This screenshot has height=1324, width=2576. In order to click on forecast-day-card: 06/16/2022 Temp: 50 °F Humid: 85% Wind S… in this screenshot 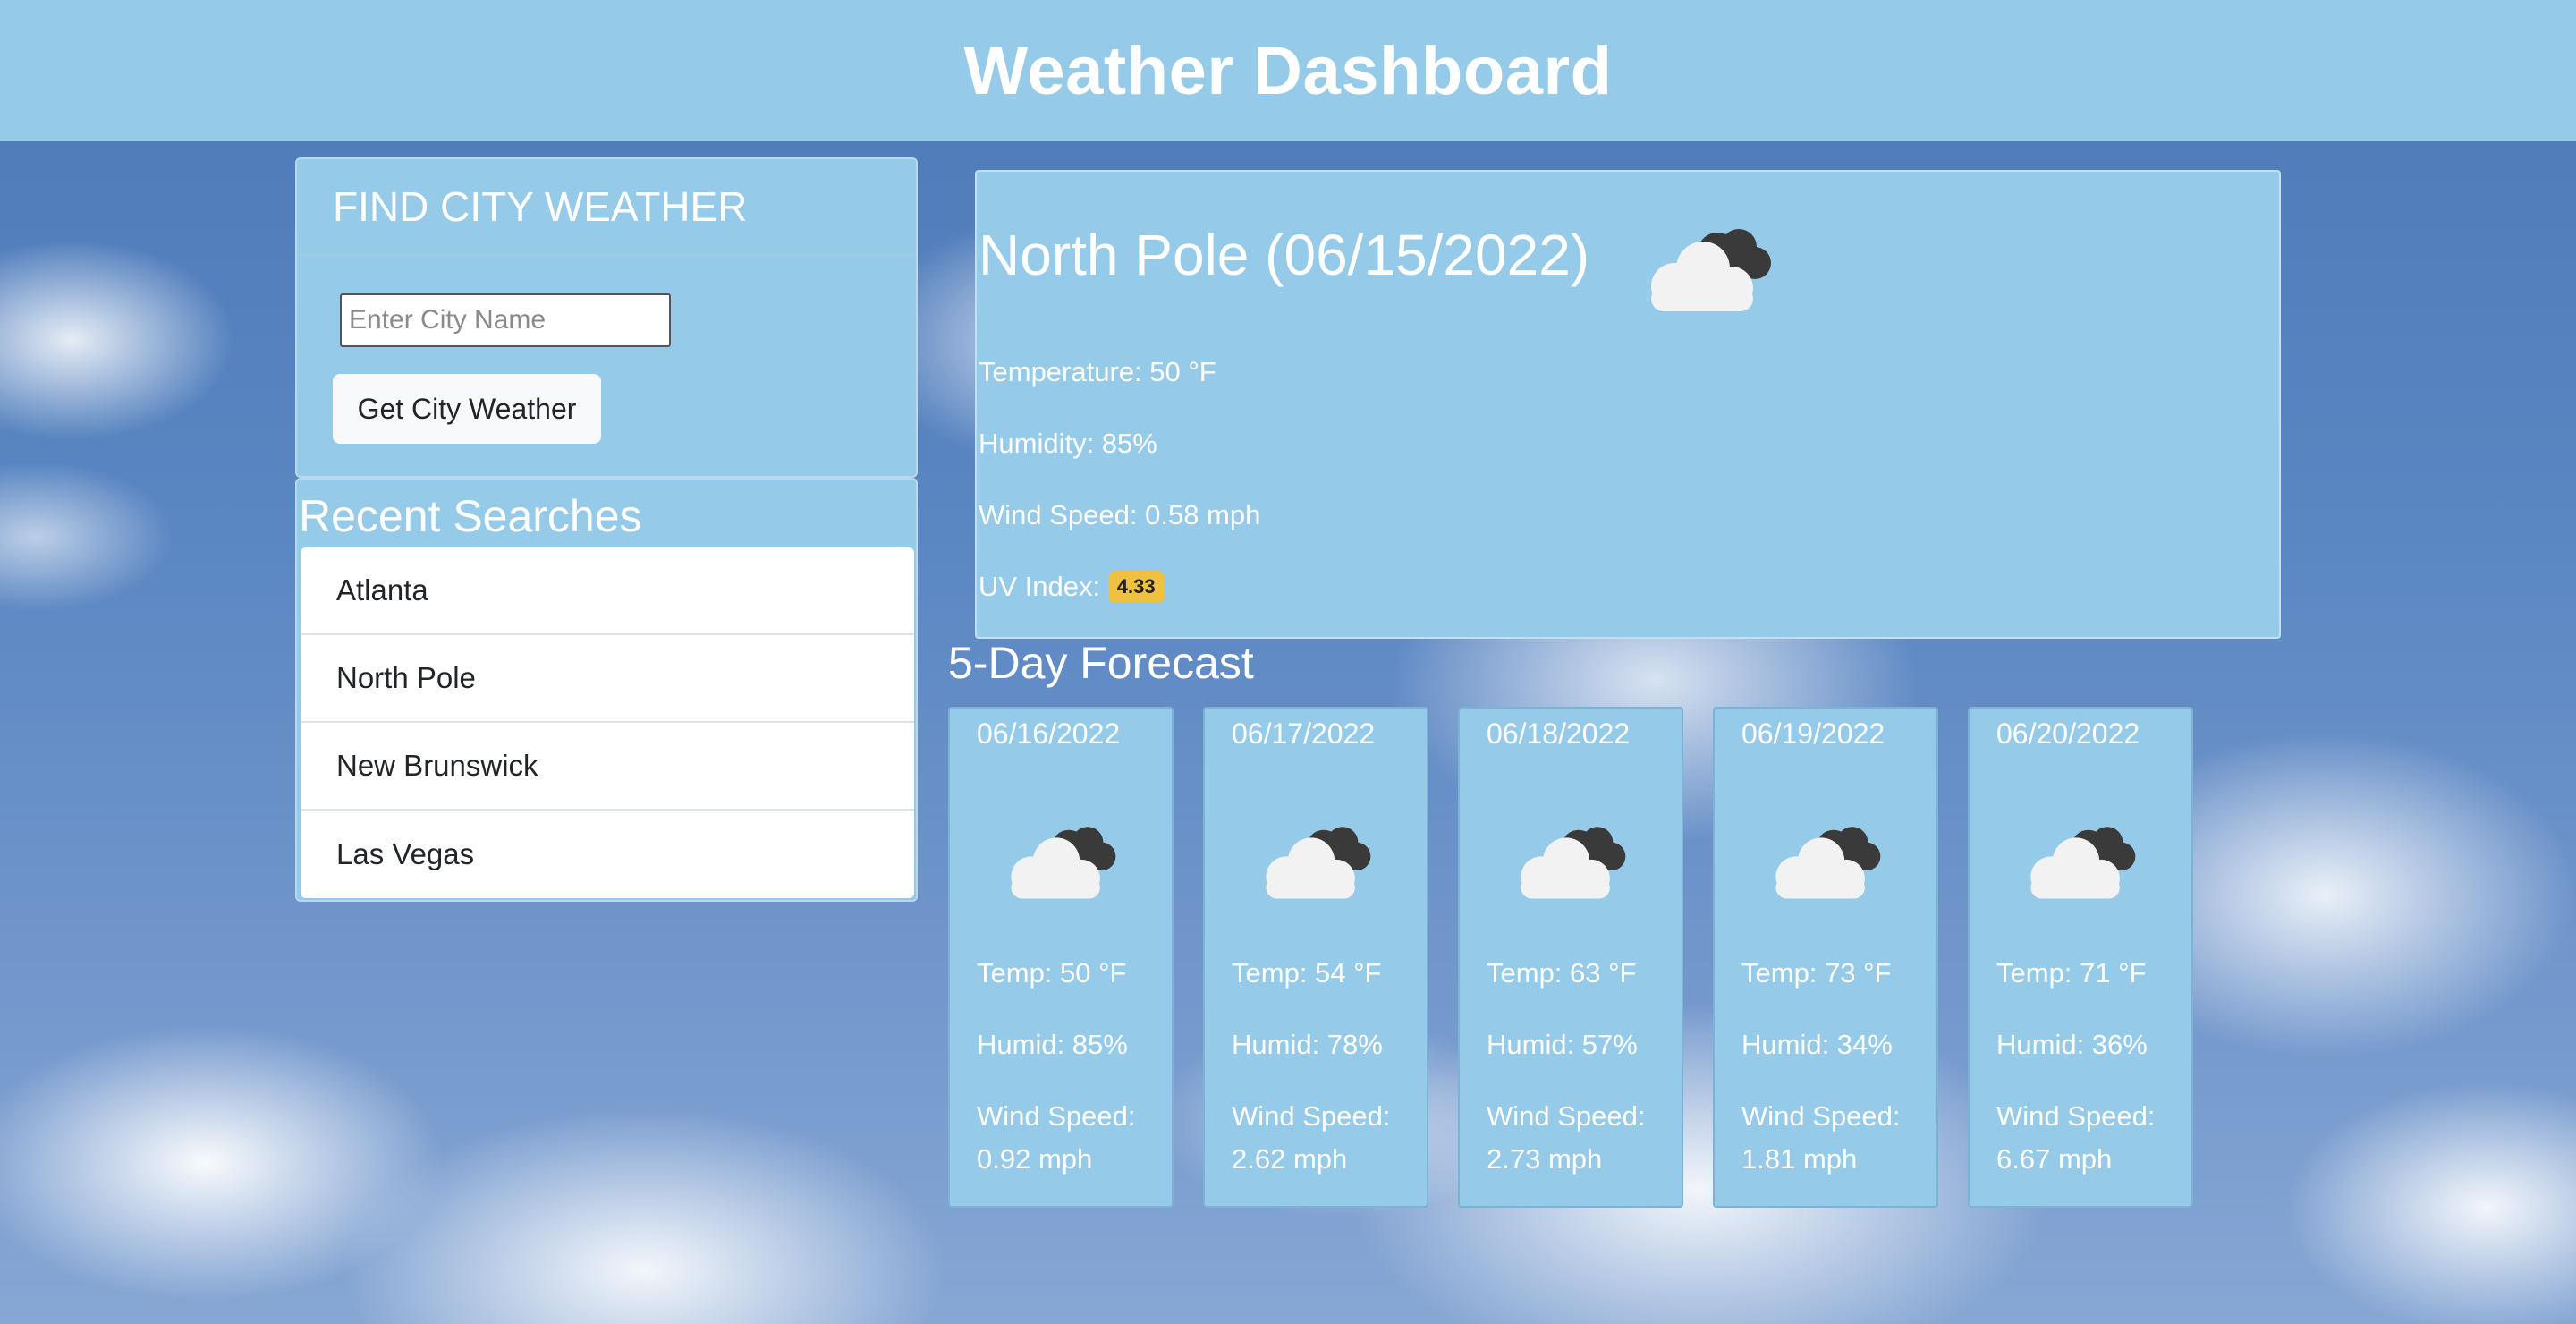, I will do `click(1061, 957)`.